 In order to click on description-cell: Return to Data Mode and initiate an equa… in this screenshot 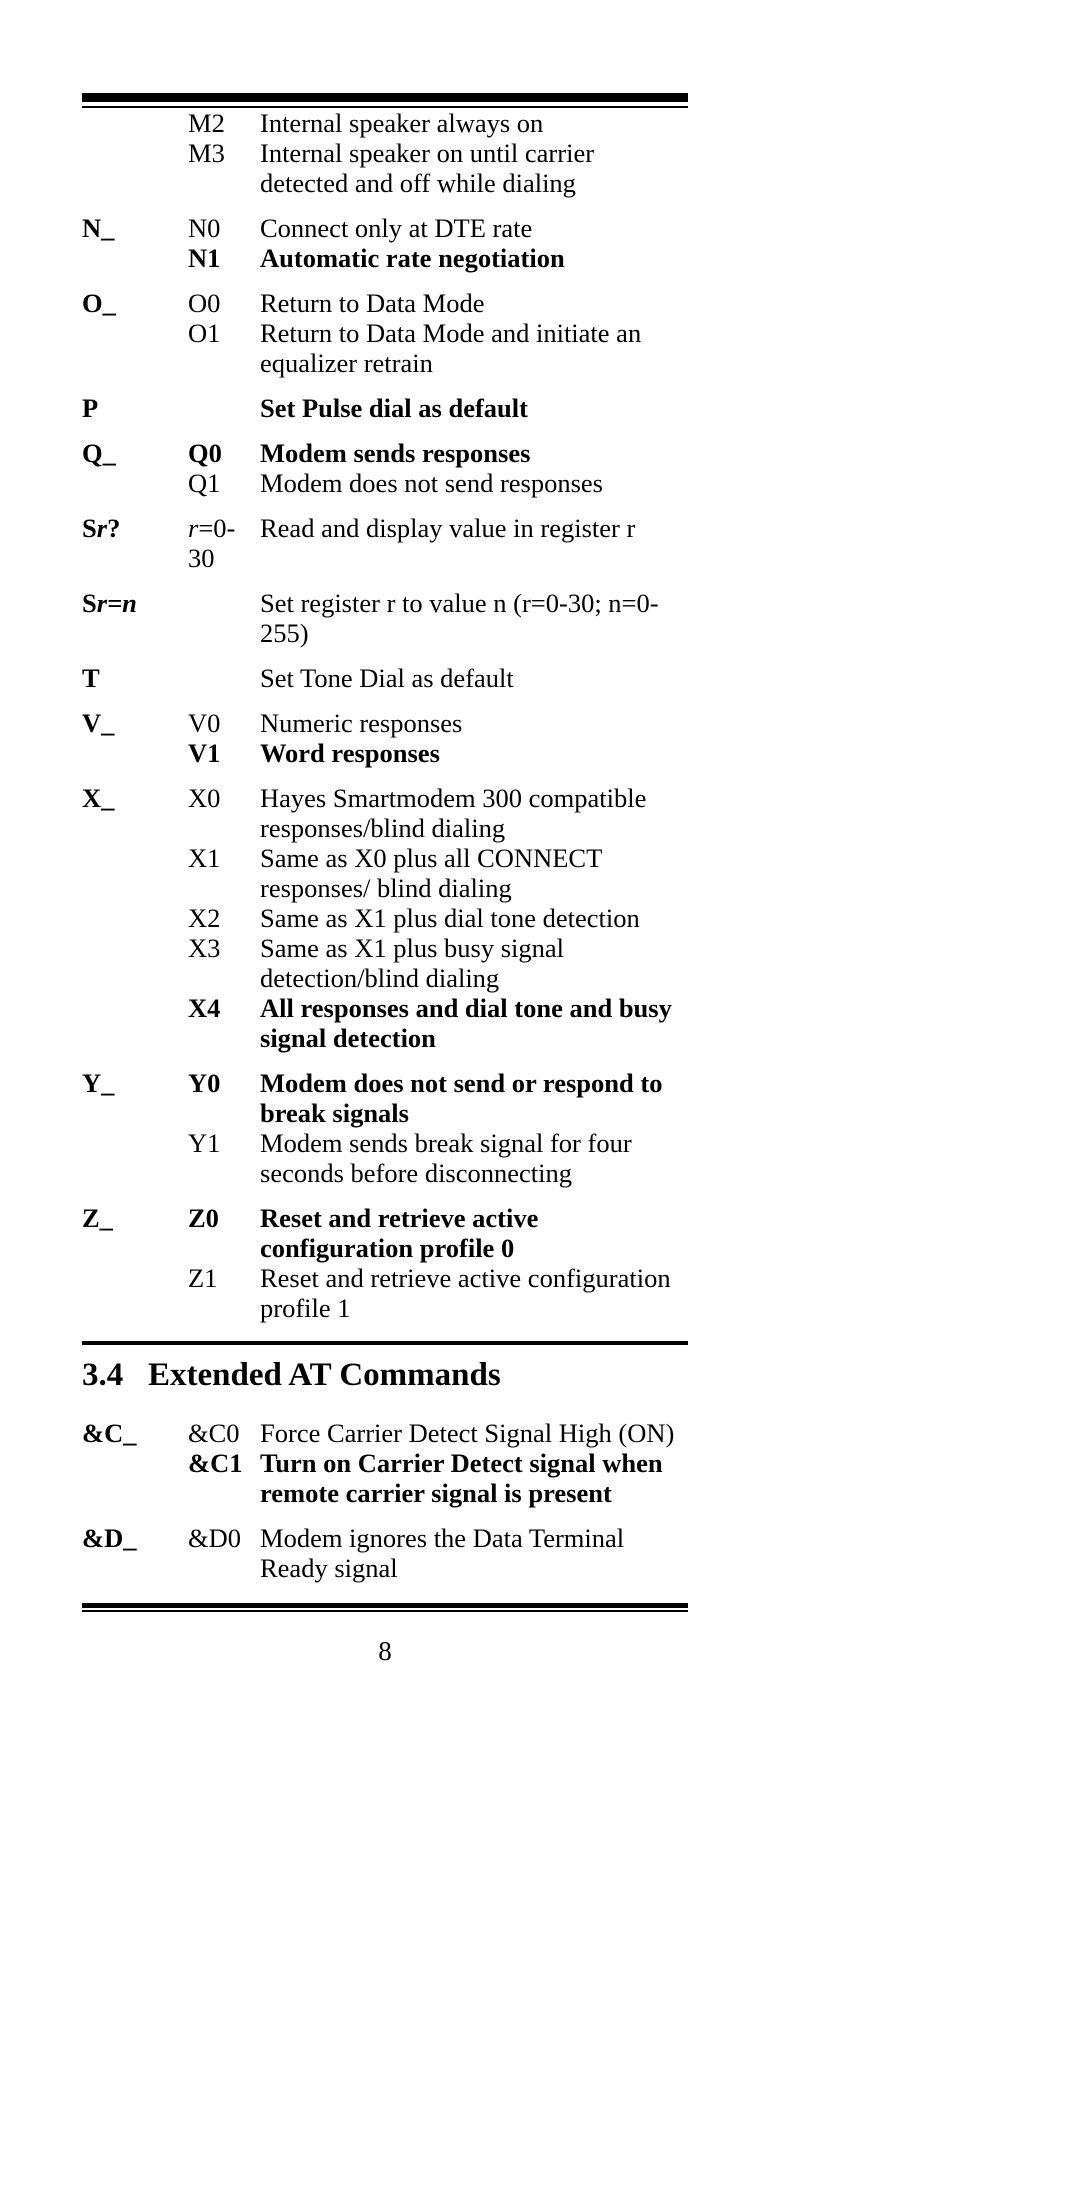, I will do `click(451, 348)`.